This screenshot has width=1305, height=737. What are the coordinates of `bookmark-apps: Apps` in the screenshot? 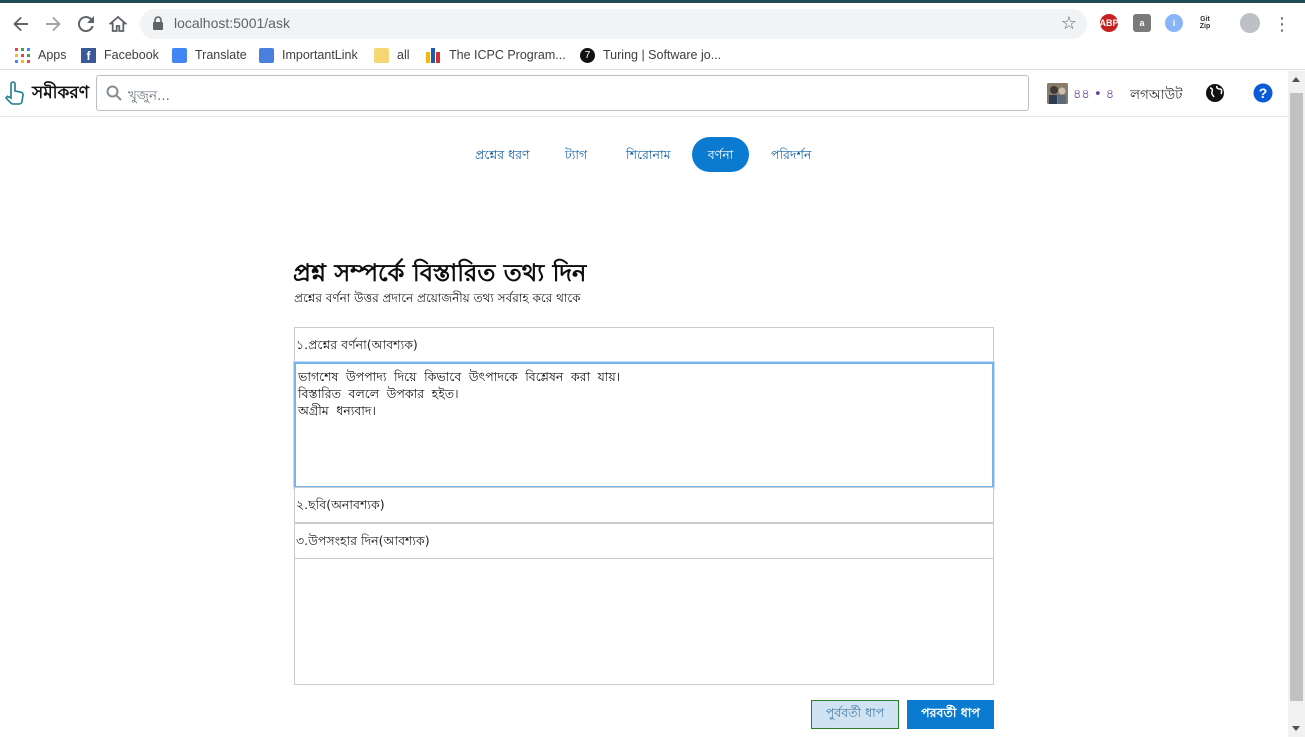 It's located at (41, 55).